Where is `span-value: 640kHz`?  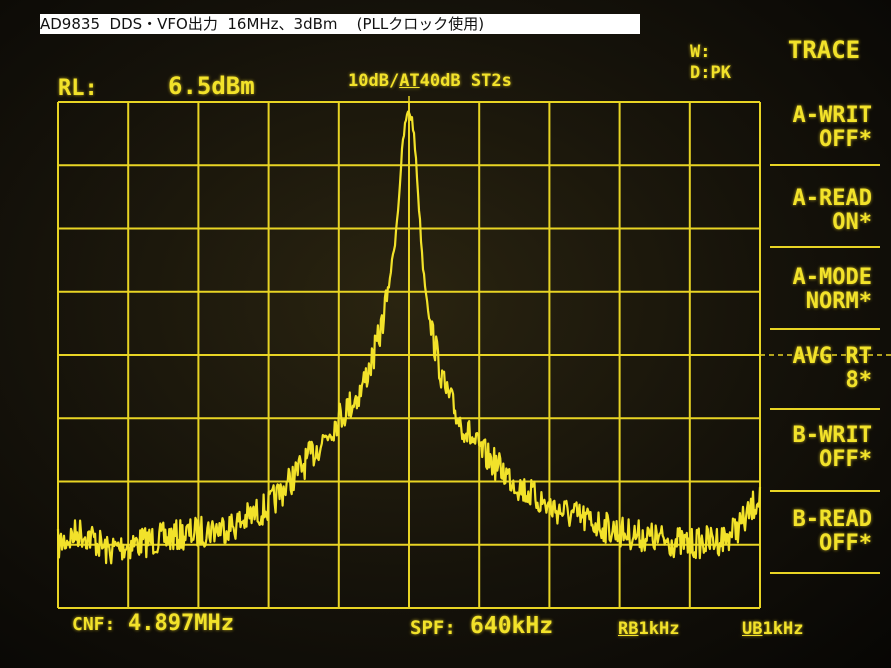 span-value: 640kHz is located at coordinates (512, 626).